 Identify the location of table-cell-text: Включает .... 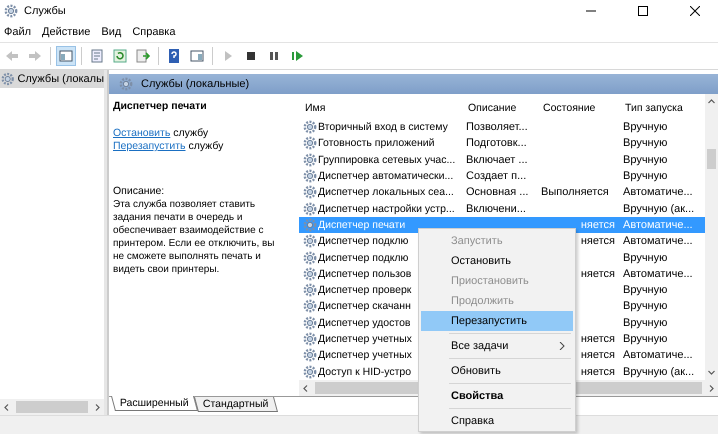
(496, 160).